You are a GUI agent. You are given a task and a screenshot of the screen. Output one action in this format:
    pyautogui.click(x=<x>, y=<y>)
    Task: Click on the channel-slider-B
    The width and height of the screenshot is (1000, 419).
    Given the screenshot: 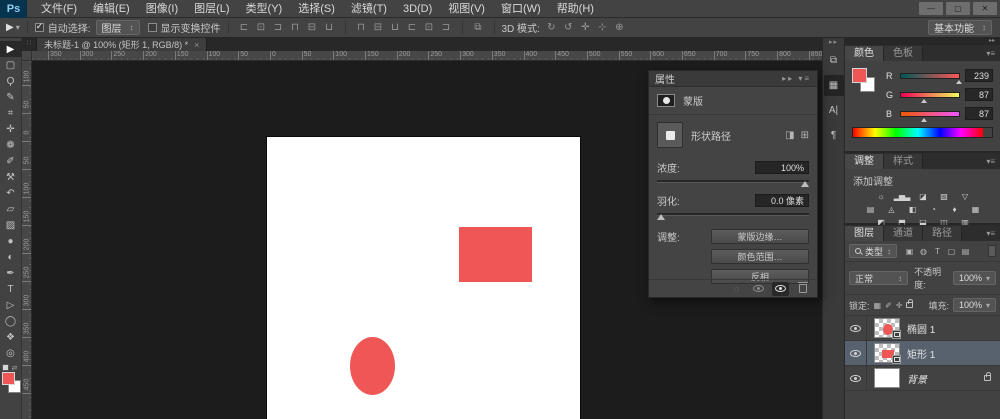 What is the action you would take?
    pyautogui.click(x=930, y=116)
    